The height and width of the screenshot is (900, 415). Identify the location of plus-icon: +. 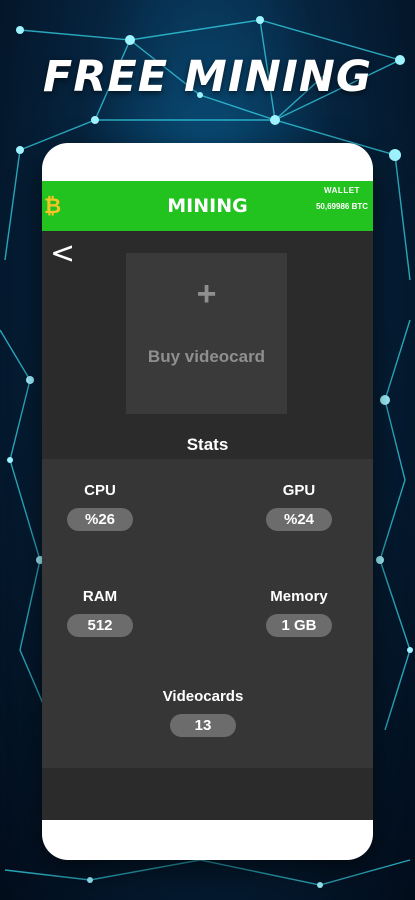
(206, 294).